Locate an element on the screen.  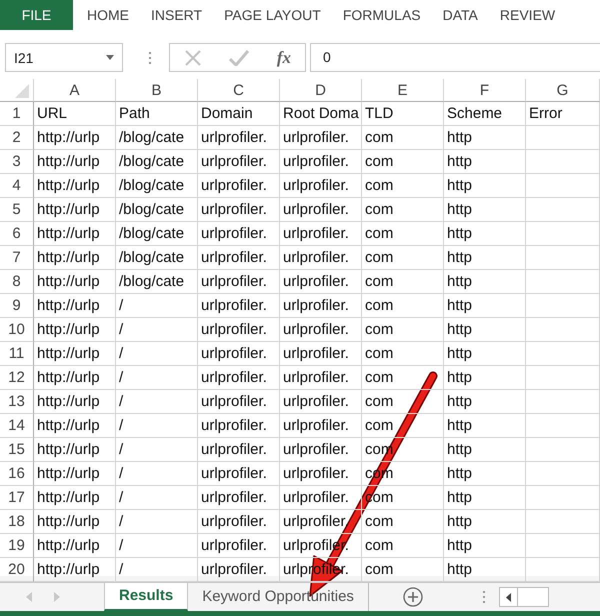
ribbon-tab: REVIEW is located at coordinates (527, 15).